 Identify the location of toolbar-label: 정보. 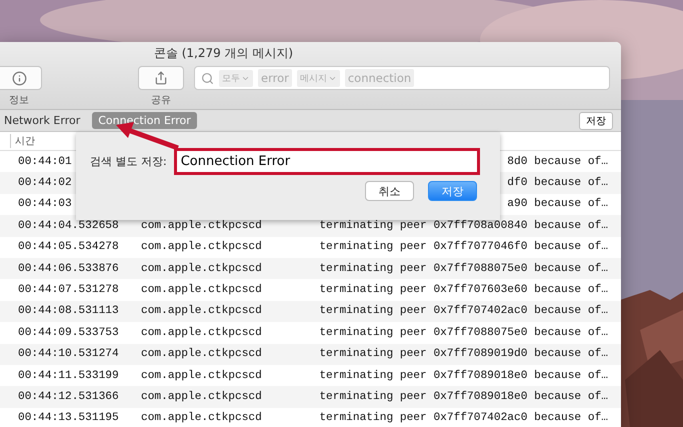
(19, 100).